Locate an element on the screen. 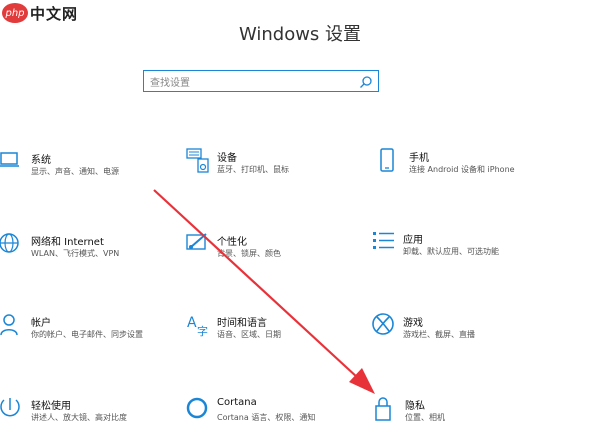  tile-system: 系统 显示、声音、通知、电源 is located at coordinates (95, 170).